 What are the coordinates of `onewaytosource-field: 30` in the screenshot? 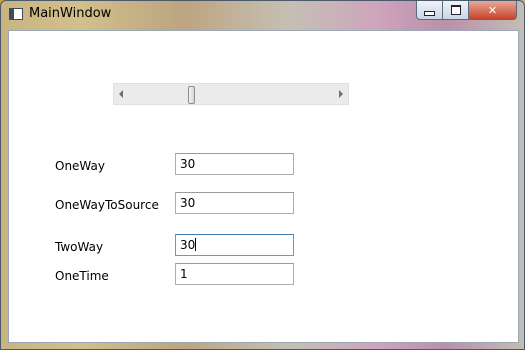 It's located at (234, 203).